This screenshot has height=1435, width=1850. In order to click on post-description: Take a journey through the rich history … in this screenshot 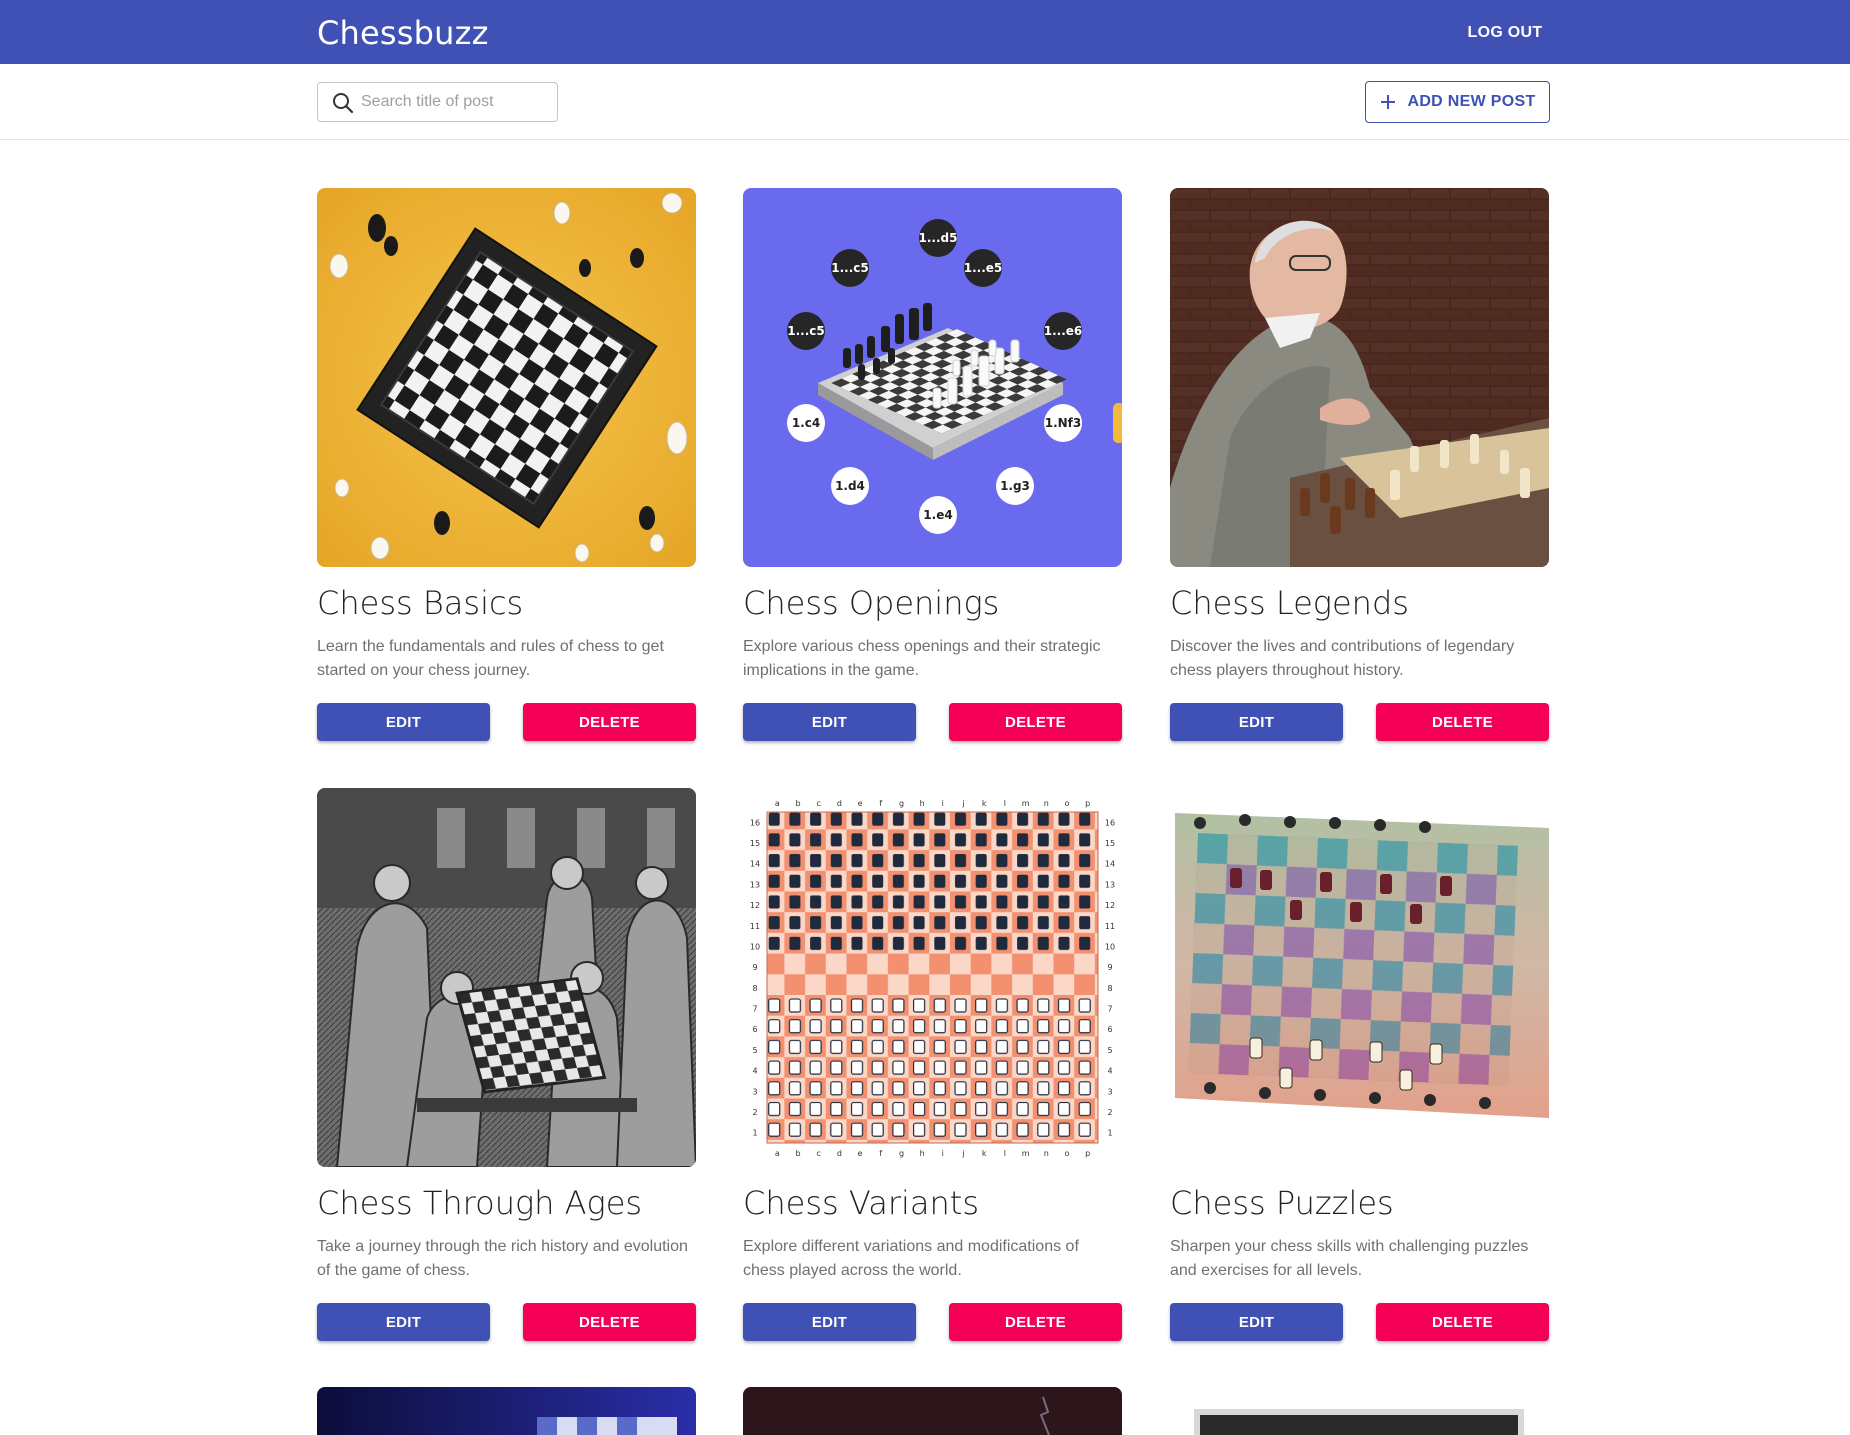, I will do `click(502, 1258)`.